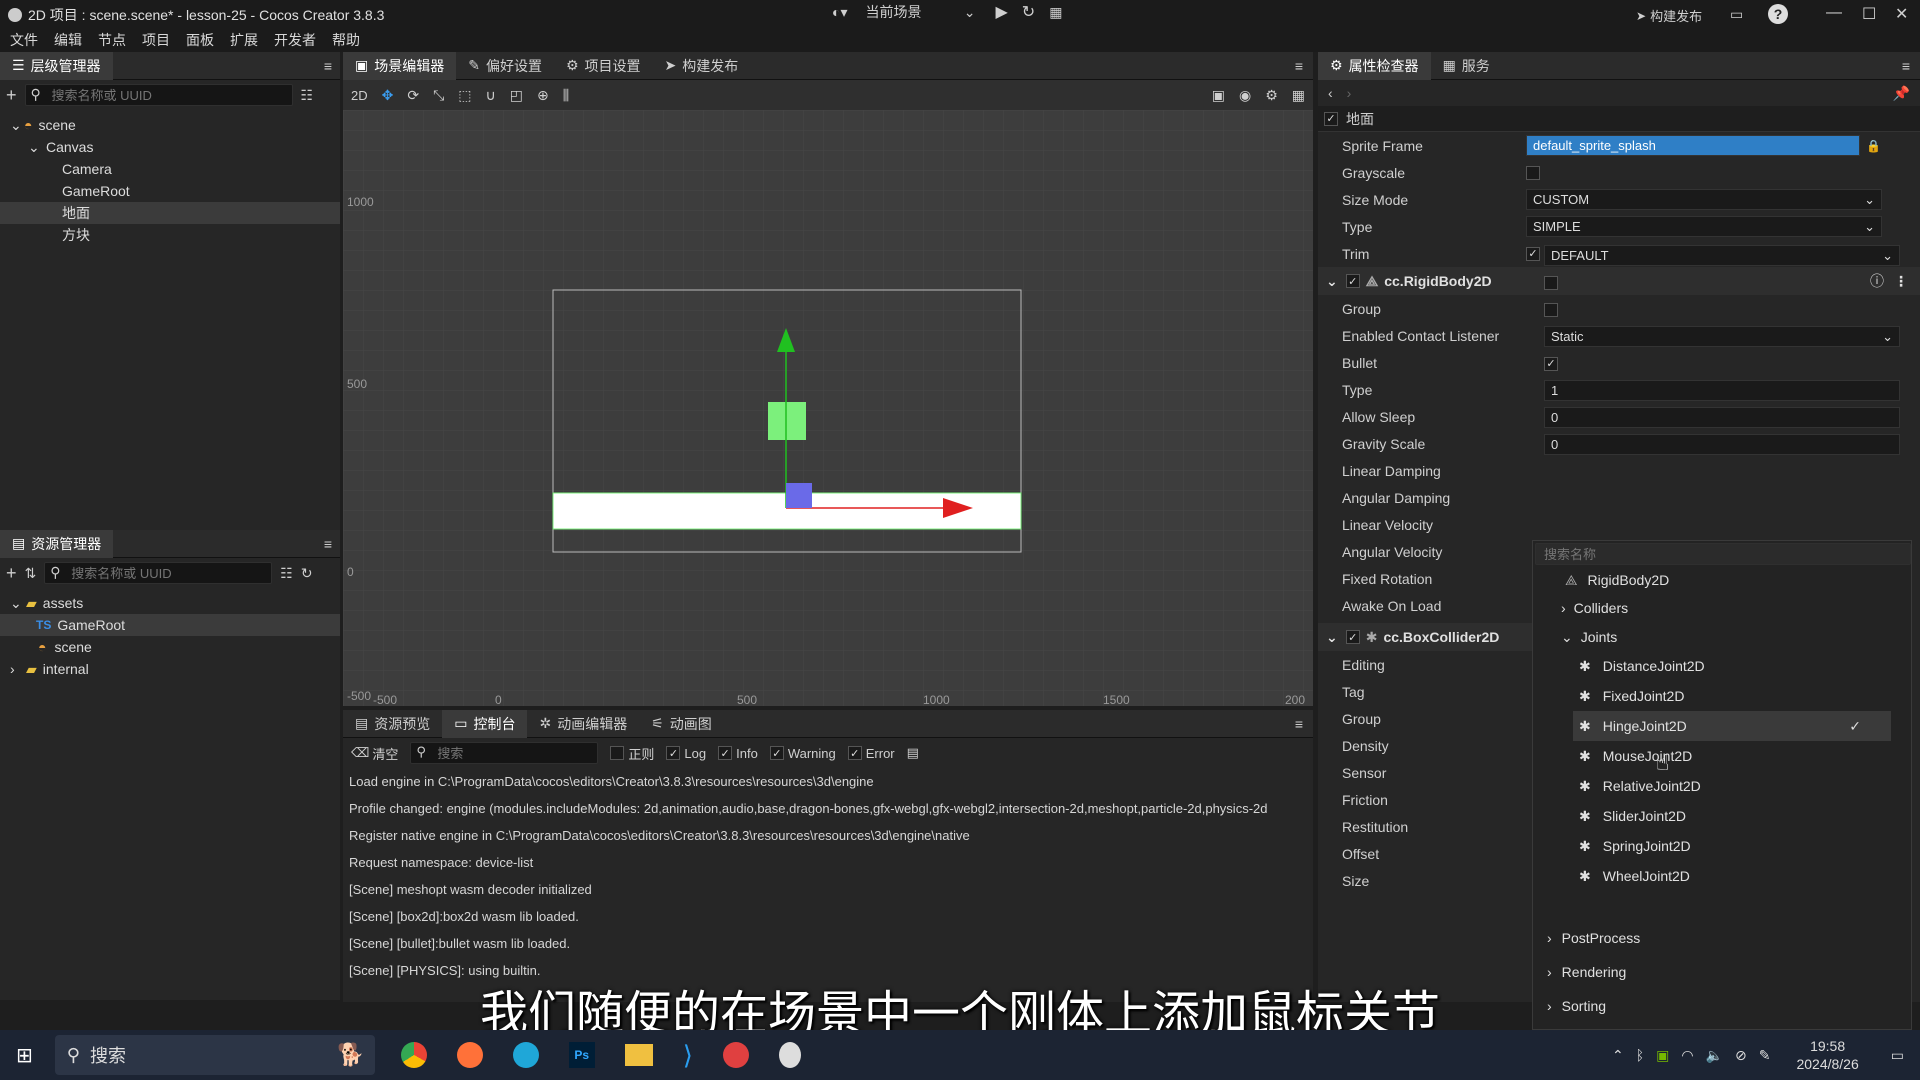  What do you see at coordinates (400, 65) in the screenshot?
I see `tab-scene-editor: ▣ 场景编辑器` at bounding box center [400, 65].